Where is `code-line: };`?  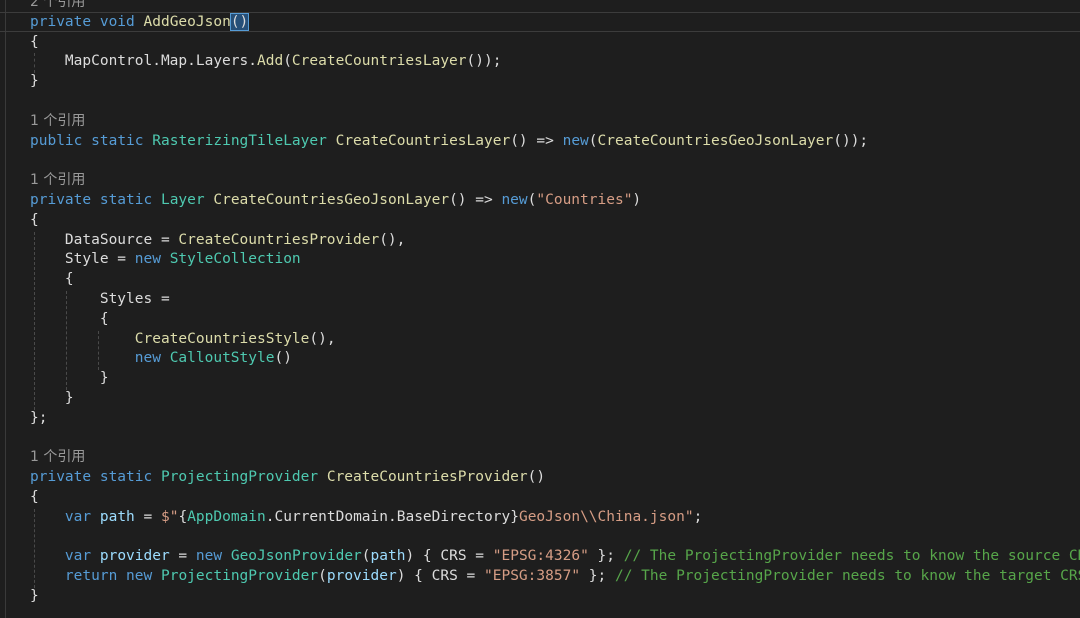 code-line: }; is located at coordinates (38, 418).